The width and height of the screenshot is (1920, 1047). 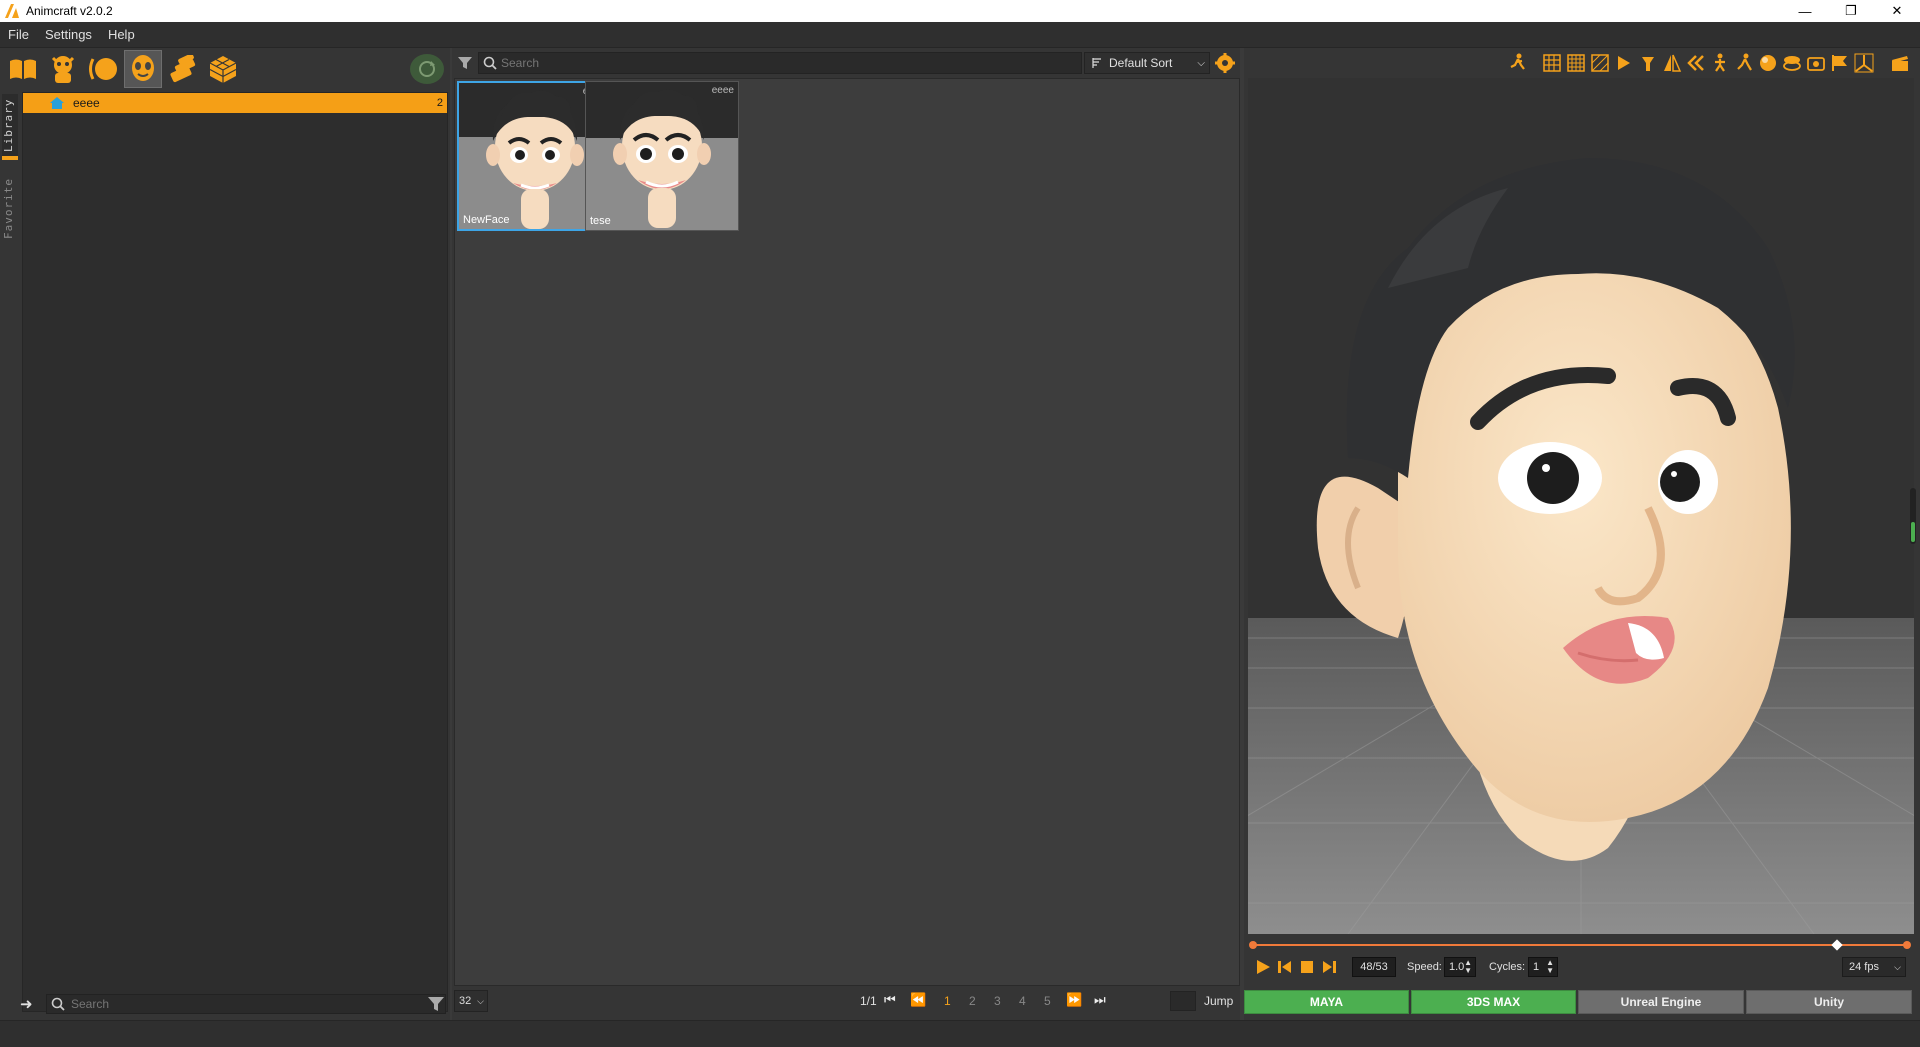 I want to click on refresh-icon, so click(x=427, y=69).